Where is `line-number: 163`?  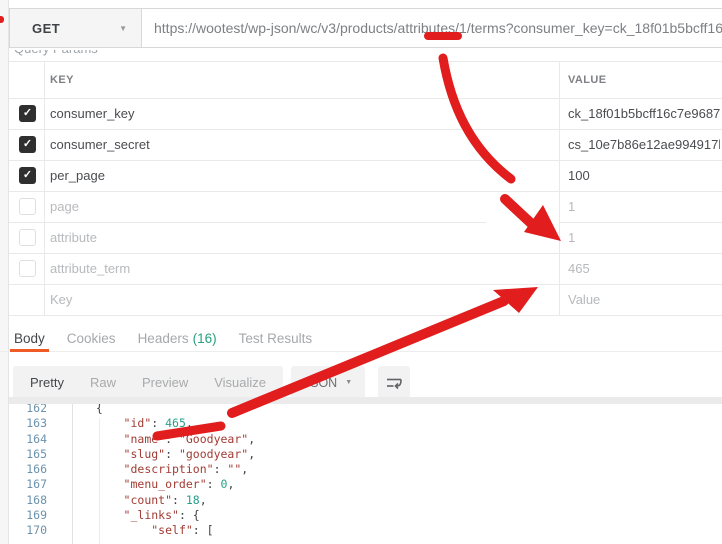
line-number: 163 is located at coordinates (36, 423).